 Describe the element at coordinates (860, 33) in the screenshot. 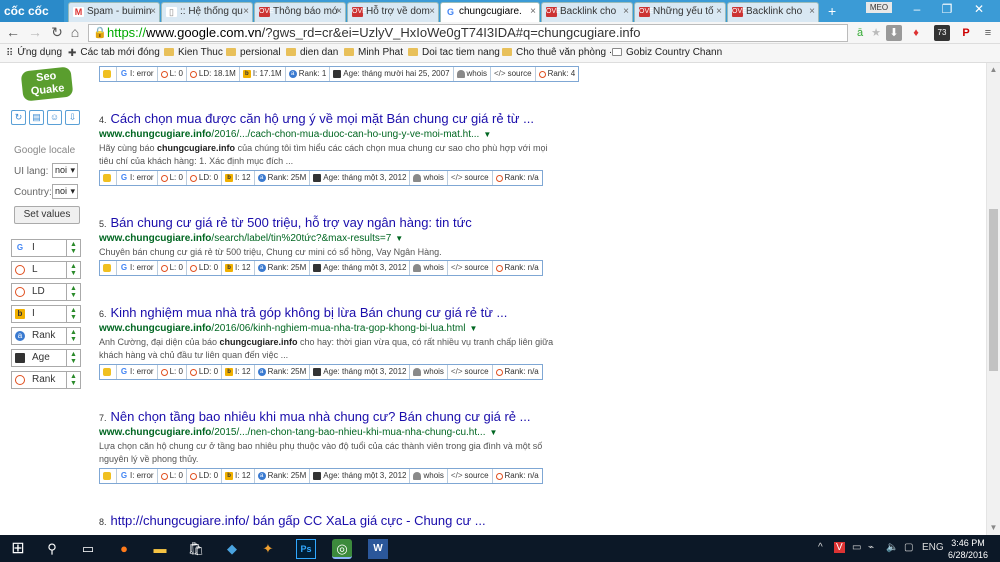

I see `translate-icon: ā` at that location.